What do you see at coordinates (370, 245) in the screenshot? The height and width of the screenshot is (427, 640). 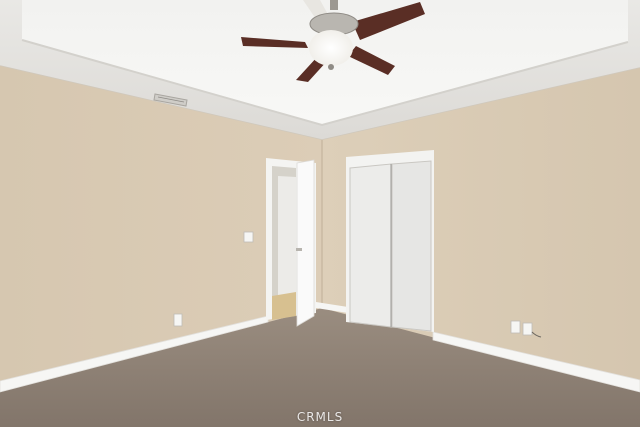 I see `closet-door-left` at bounding box center [370, 245].